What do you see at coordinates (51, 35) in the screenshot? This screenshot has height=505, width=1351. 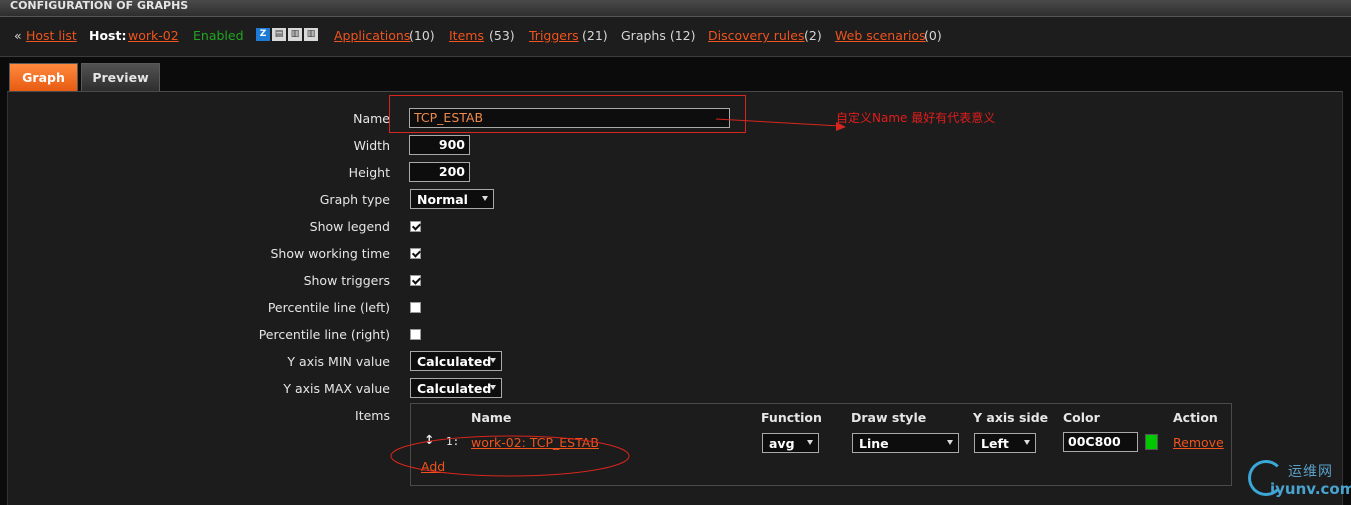 I see `host-list-link: Host list` at bounding box center [51, 35].